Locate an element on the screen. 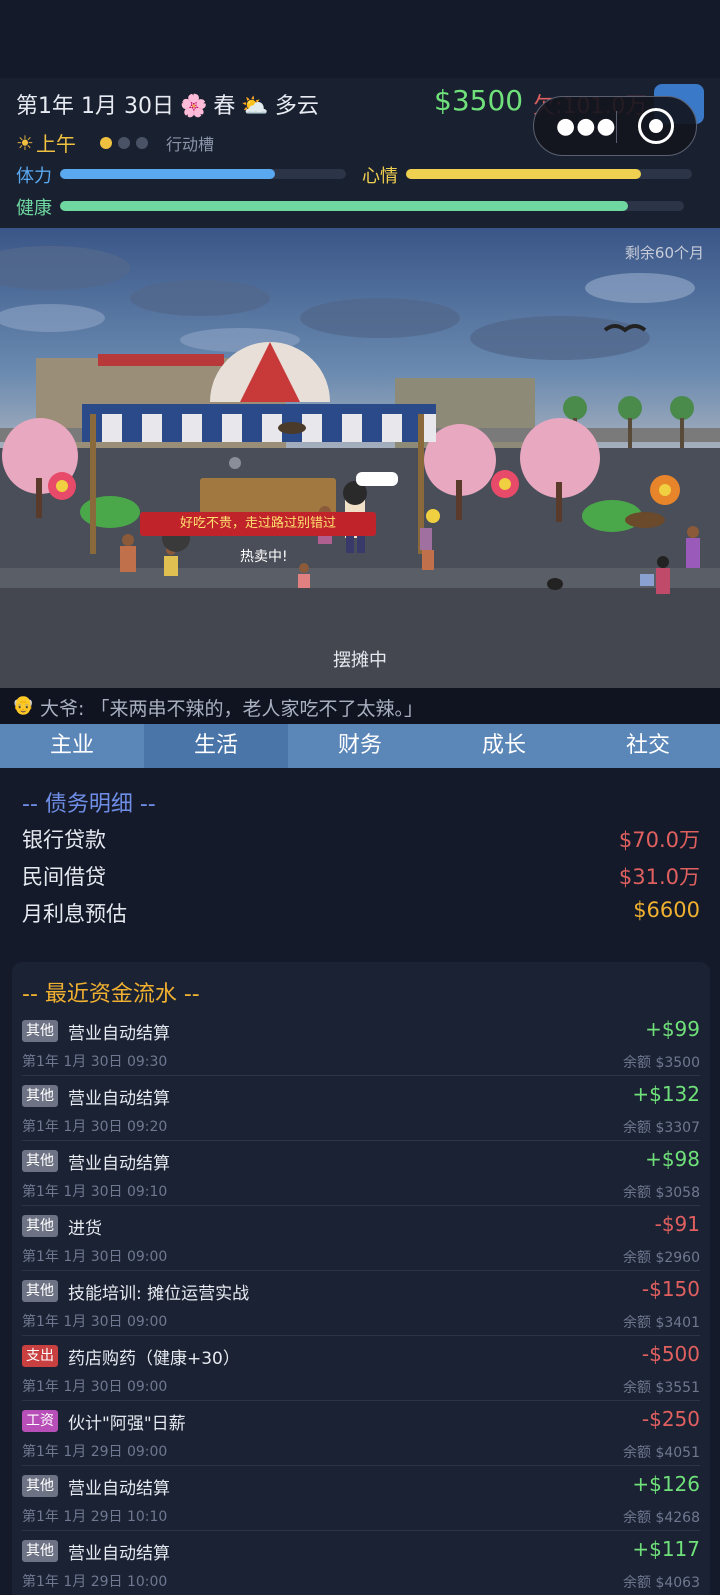  date-text: 第1年 1月 30日 is located at coordinates (95, 106).